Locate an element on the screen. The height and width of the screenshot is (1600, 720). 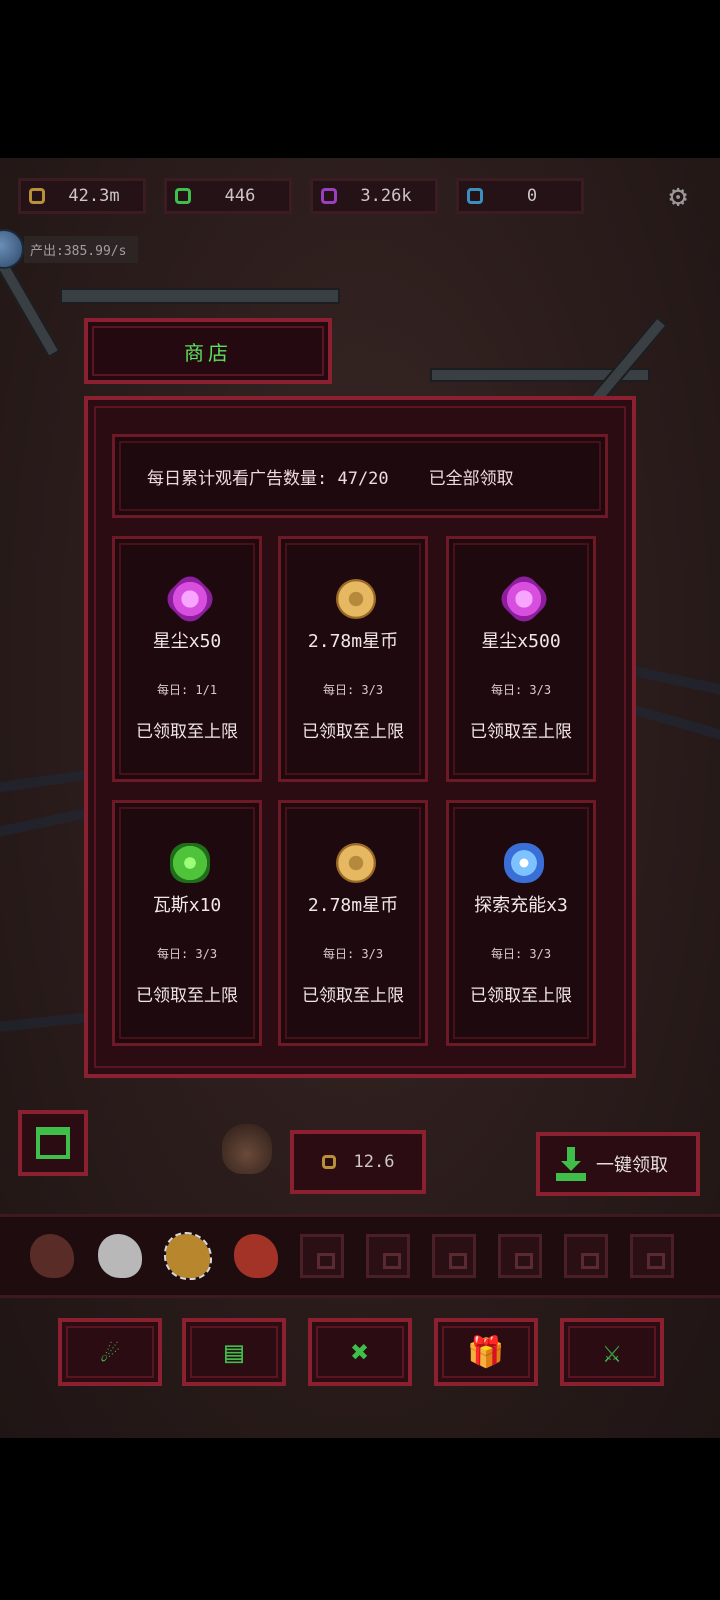
orb-counter: 12.6 is located at coordinates (358, 1162).